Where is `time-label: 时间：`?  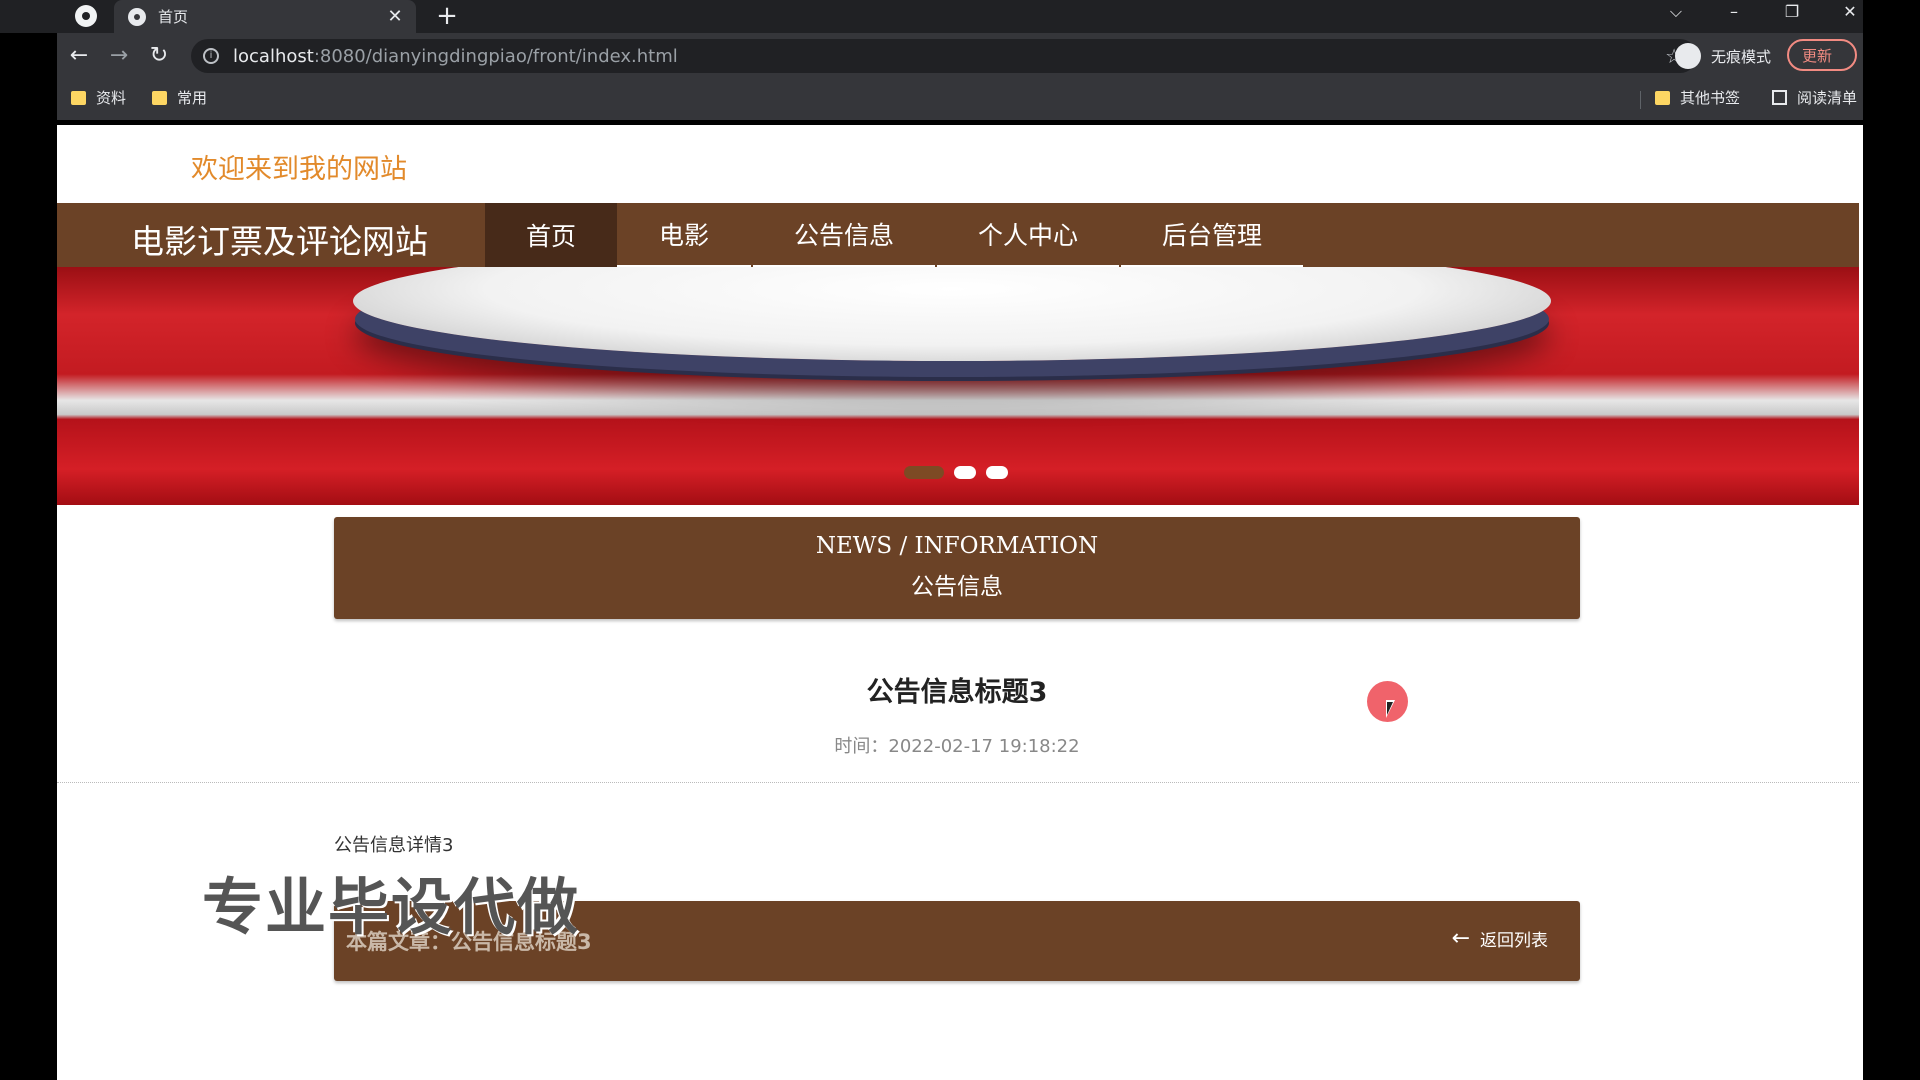
time-label: 时间： is located at coordinates (861, 746).